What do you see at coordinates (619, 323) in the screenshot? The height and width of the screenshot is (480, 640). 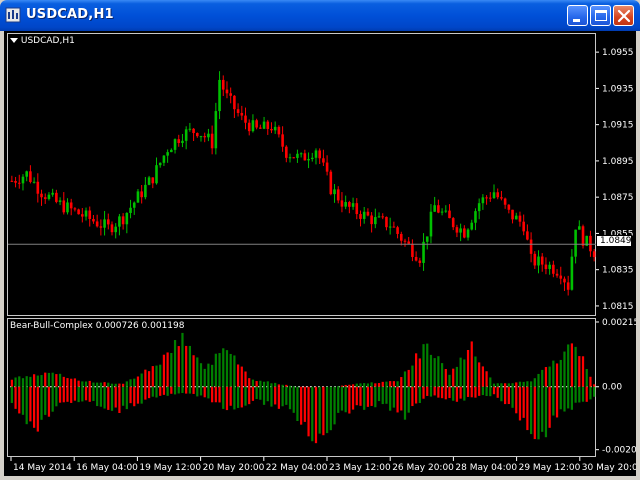 I see `indicator-tick-label: 0.002151` at bounding box center [619, 323].